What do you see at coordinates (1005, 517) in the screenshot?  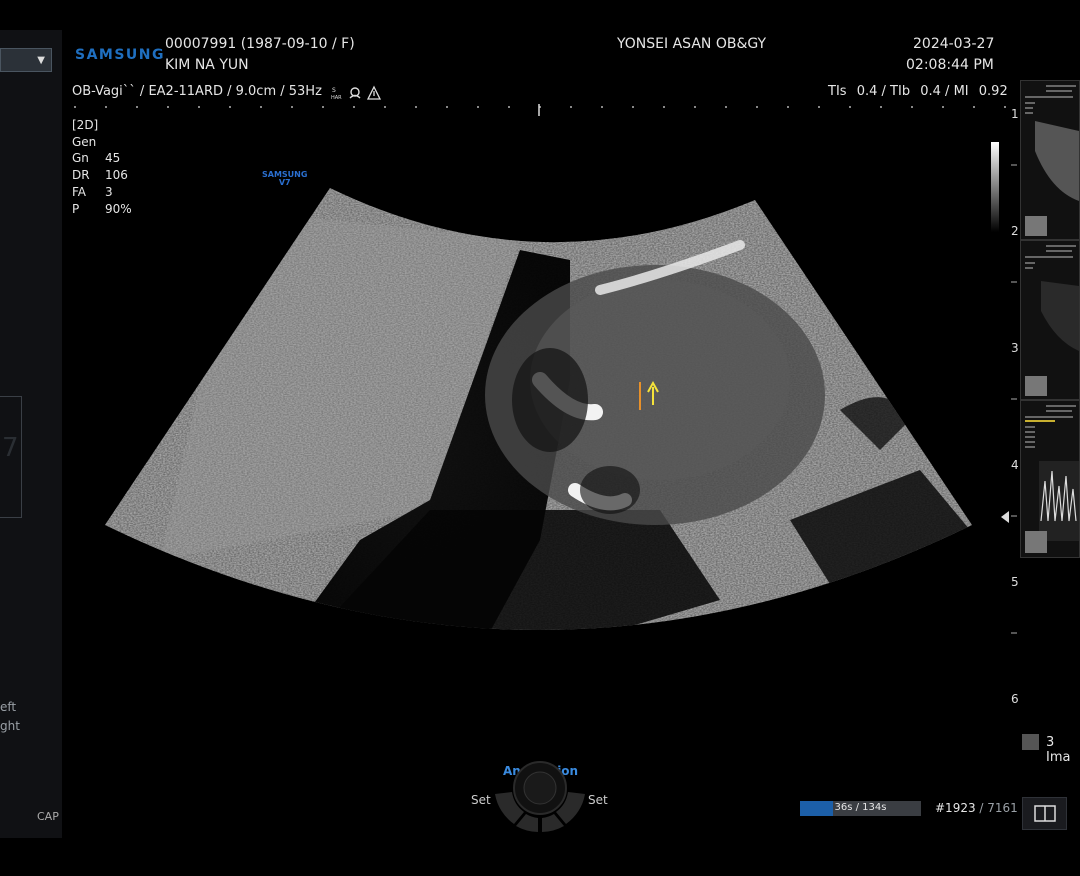 I see `focus-marker-icon` at bounding box center [1005, 517].